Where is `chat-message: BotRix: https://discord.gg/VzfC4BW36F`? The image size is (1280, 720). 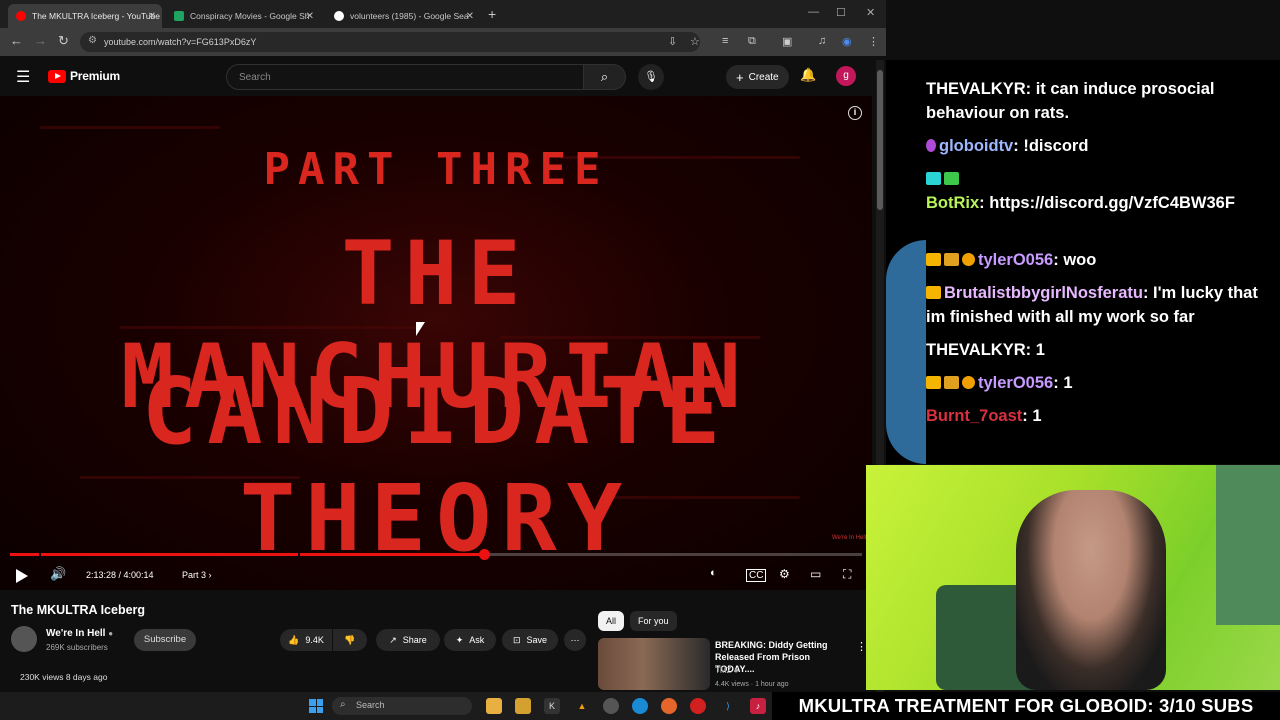
chat-message: BotRix: https://discord.gg/VzfC4BW36F is located at coordinates (1096, 191).